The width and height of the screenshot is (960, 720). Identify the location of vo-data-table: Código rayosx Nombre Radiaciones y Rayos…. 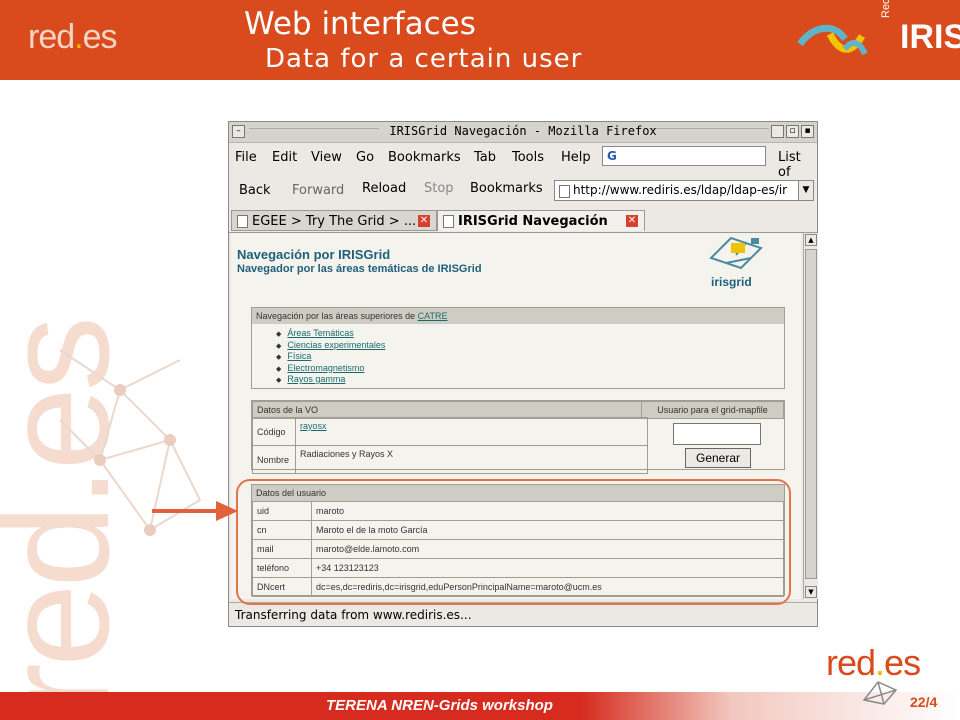
(450, 445).